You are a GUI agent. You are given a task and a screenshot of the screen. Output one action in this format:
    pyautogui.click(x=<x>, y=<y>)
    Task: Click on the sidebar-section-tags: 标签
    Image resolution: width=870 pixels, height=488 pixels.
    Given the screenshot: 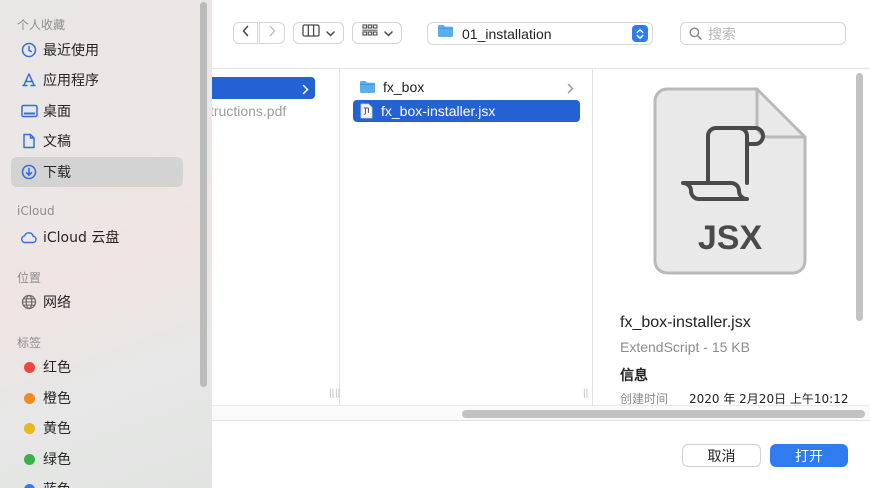 What is the action you would take?
    pyautogui.click(x=29, y=343)
    